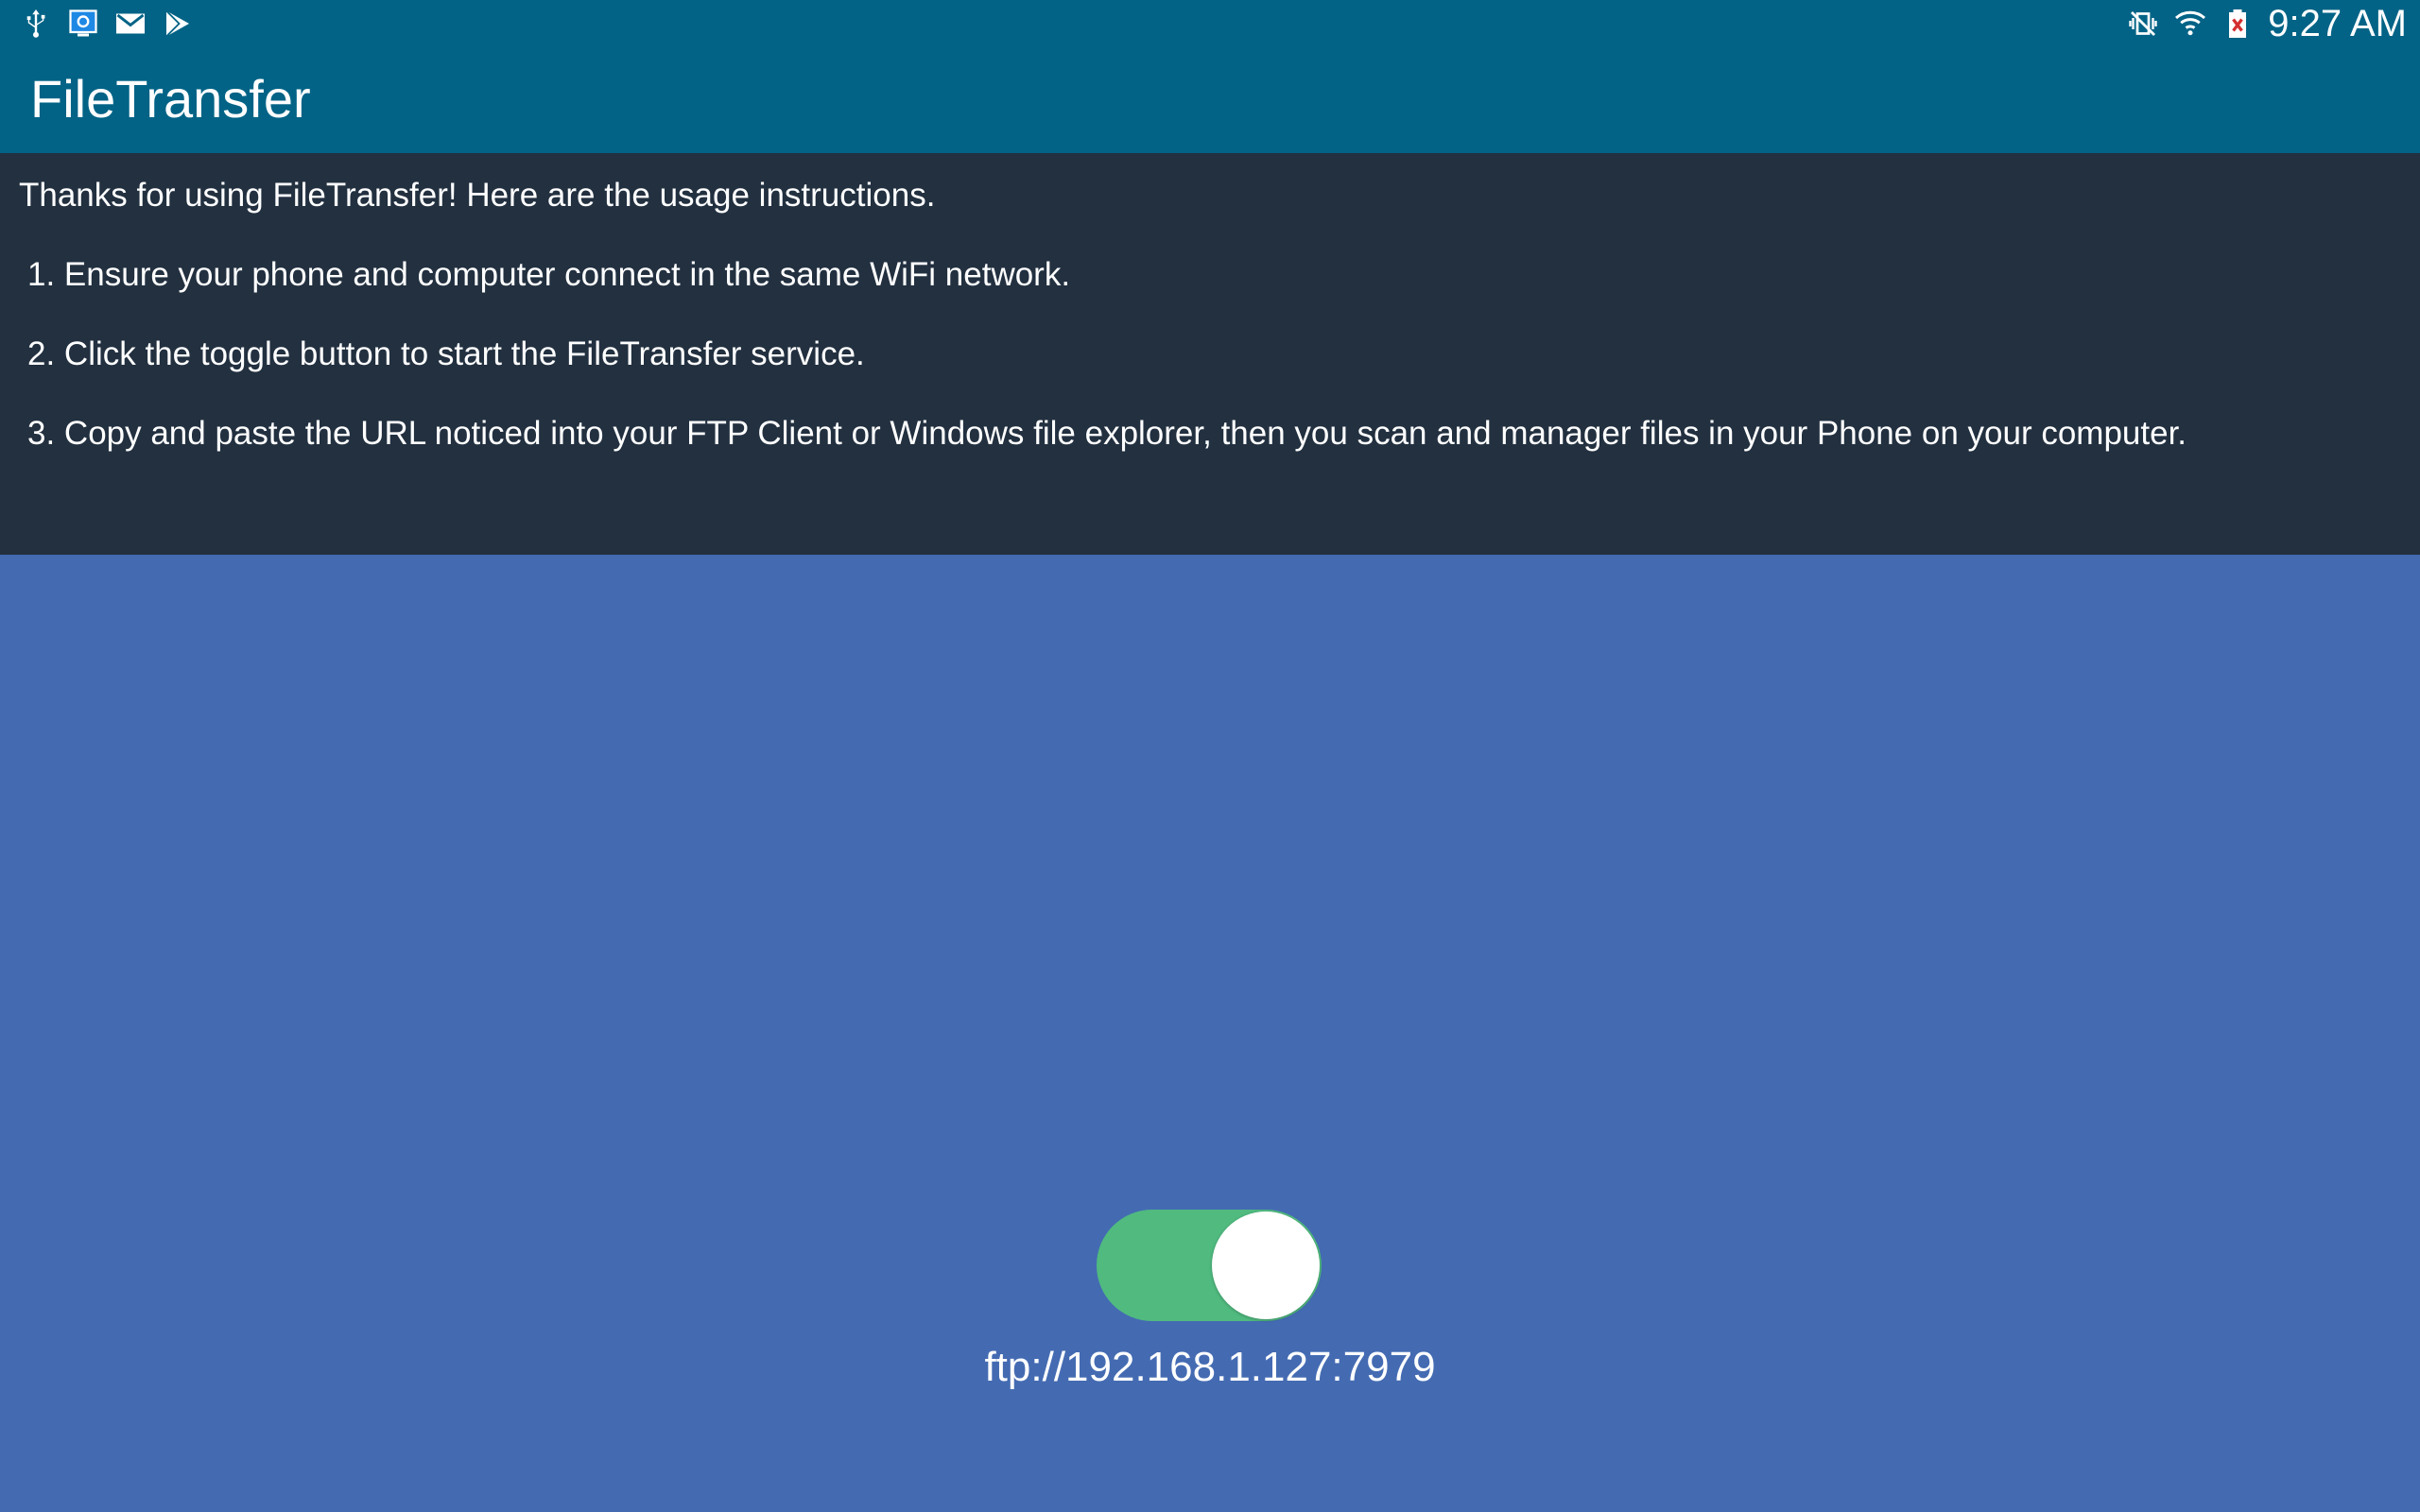 This screenshot has width=2420, height=1512. What do you see at coordinates (36, 24) in the screenshot?
I see `usb-icon` at bounding box center [36, 24].